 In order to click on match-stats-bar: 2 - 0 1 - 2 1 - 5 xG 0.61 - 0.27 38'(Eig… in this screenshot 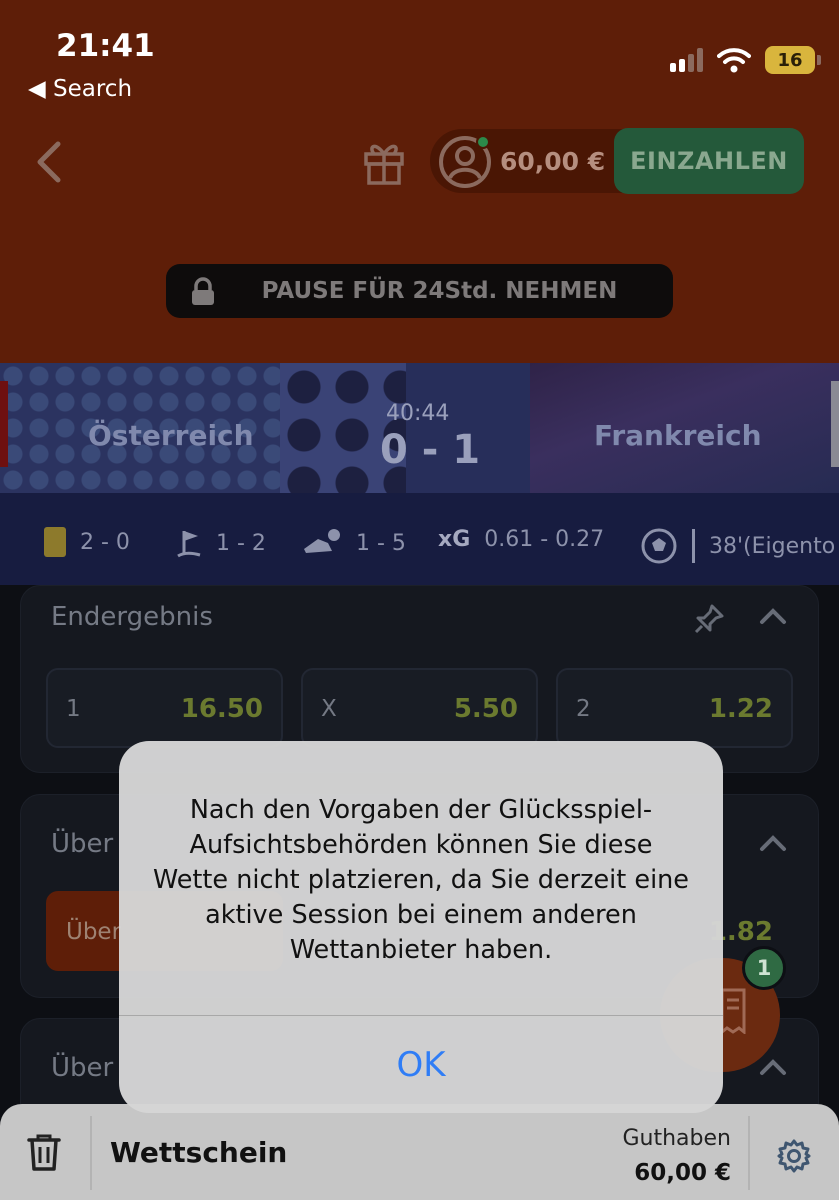, I will do `click(419, 539)`.